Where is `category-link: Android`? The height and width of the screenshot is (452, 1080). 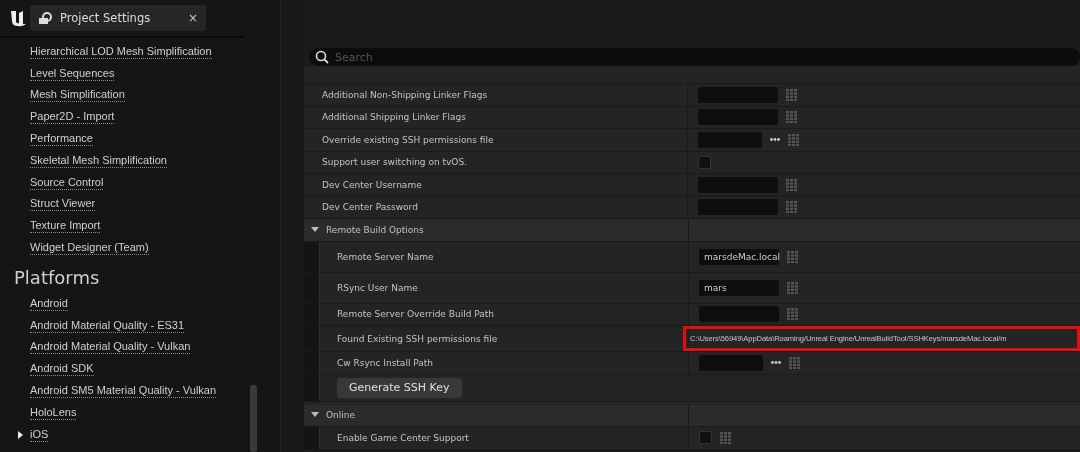
category-link: Android is located at coordinates (49, 303).